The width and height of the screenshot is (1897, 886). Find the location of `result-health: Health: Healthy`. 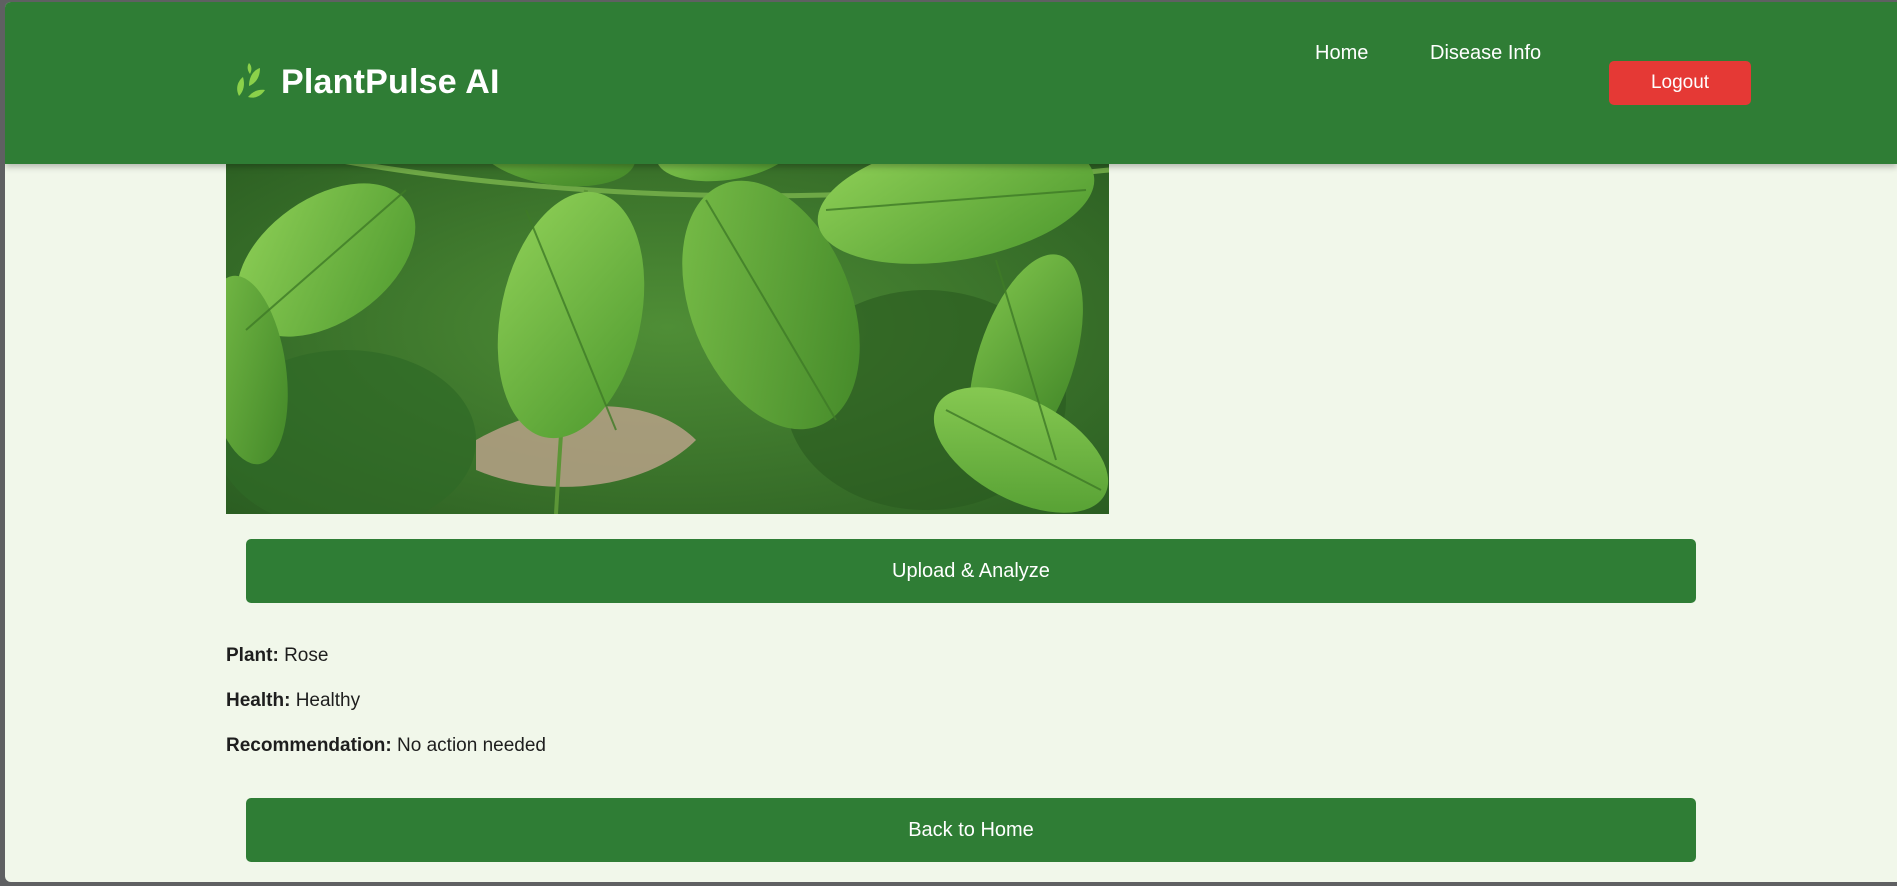

result-health: Health: Healthy is located at coordinates (293, 701).